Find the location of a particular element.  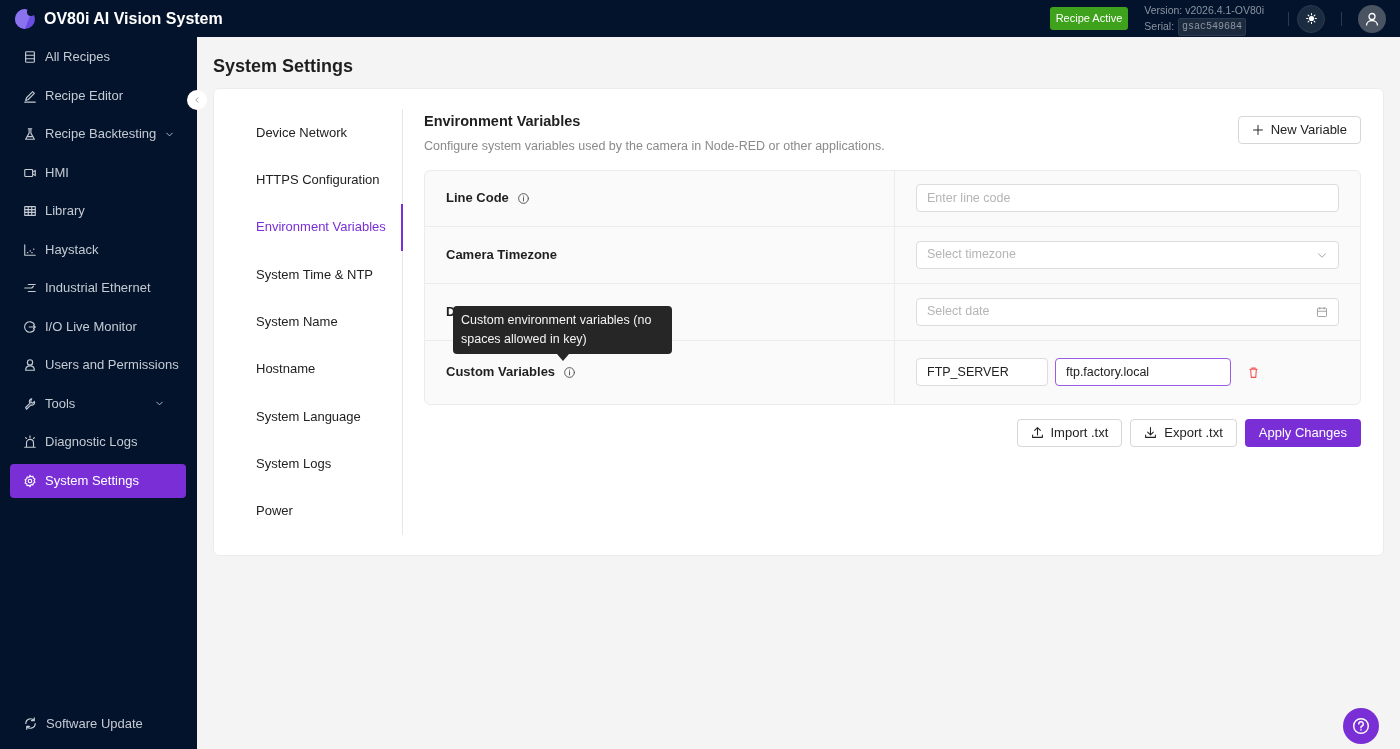

section-title: Environment Variables is located at coordinates (503, 121).